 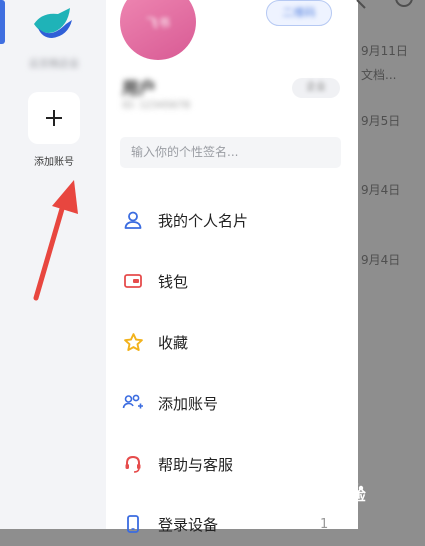 I want to click on menu-item-wallet: 钱包, so click(x=232, y=281).